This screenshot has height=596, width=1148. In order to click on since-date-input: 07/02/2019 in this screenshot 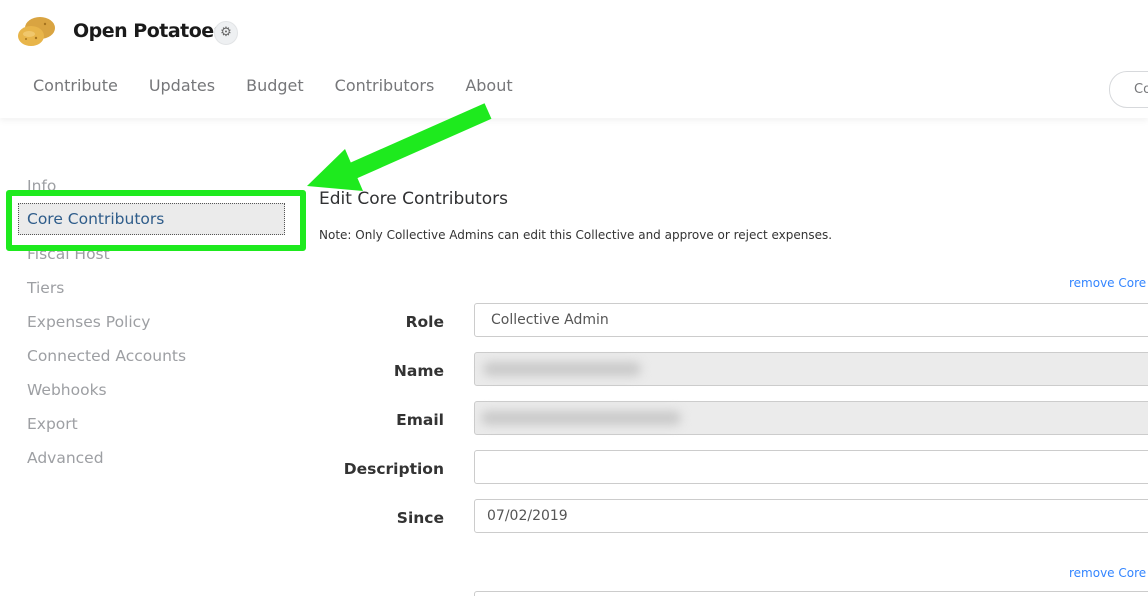, I will do `click(811, 516)`.